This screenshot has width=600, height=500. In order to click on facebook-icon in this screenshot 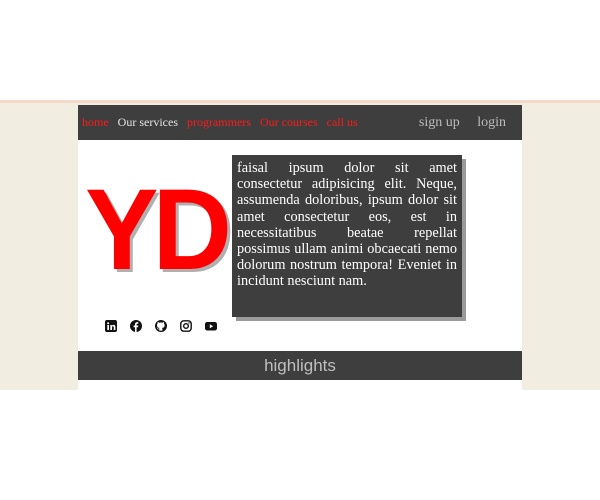, I will do `click(136, 325)`.